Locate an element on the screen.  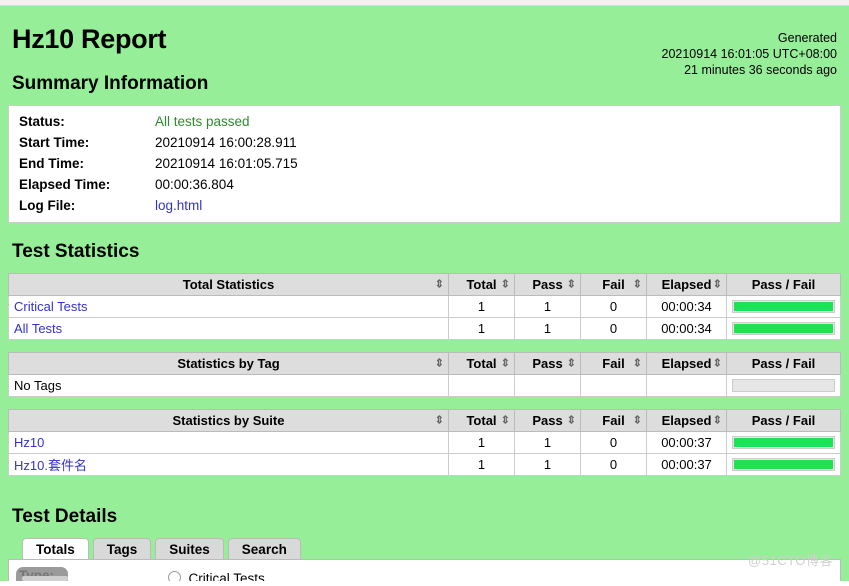
table-row: All Tests 1 1 0 00:00:34 is located at coordinates (424, 328).